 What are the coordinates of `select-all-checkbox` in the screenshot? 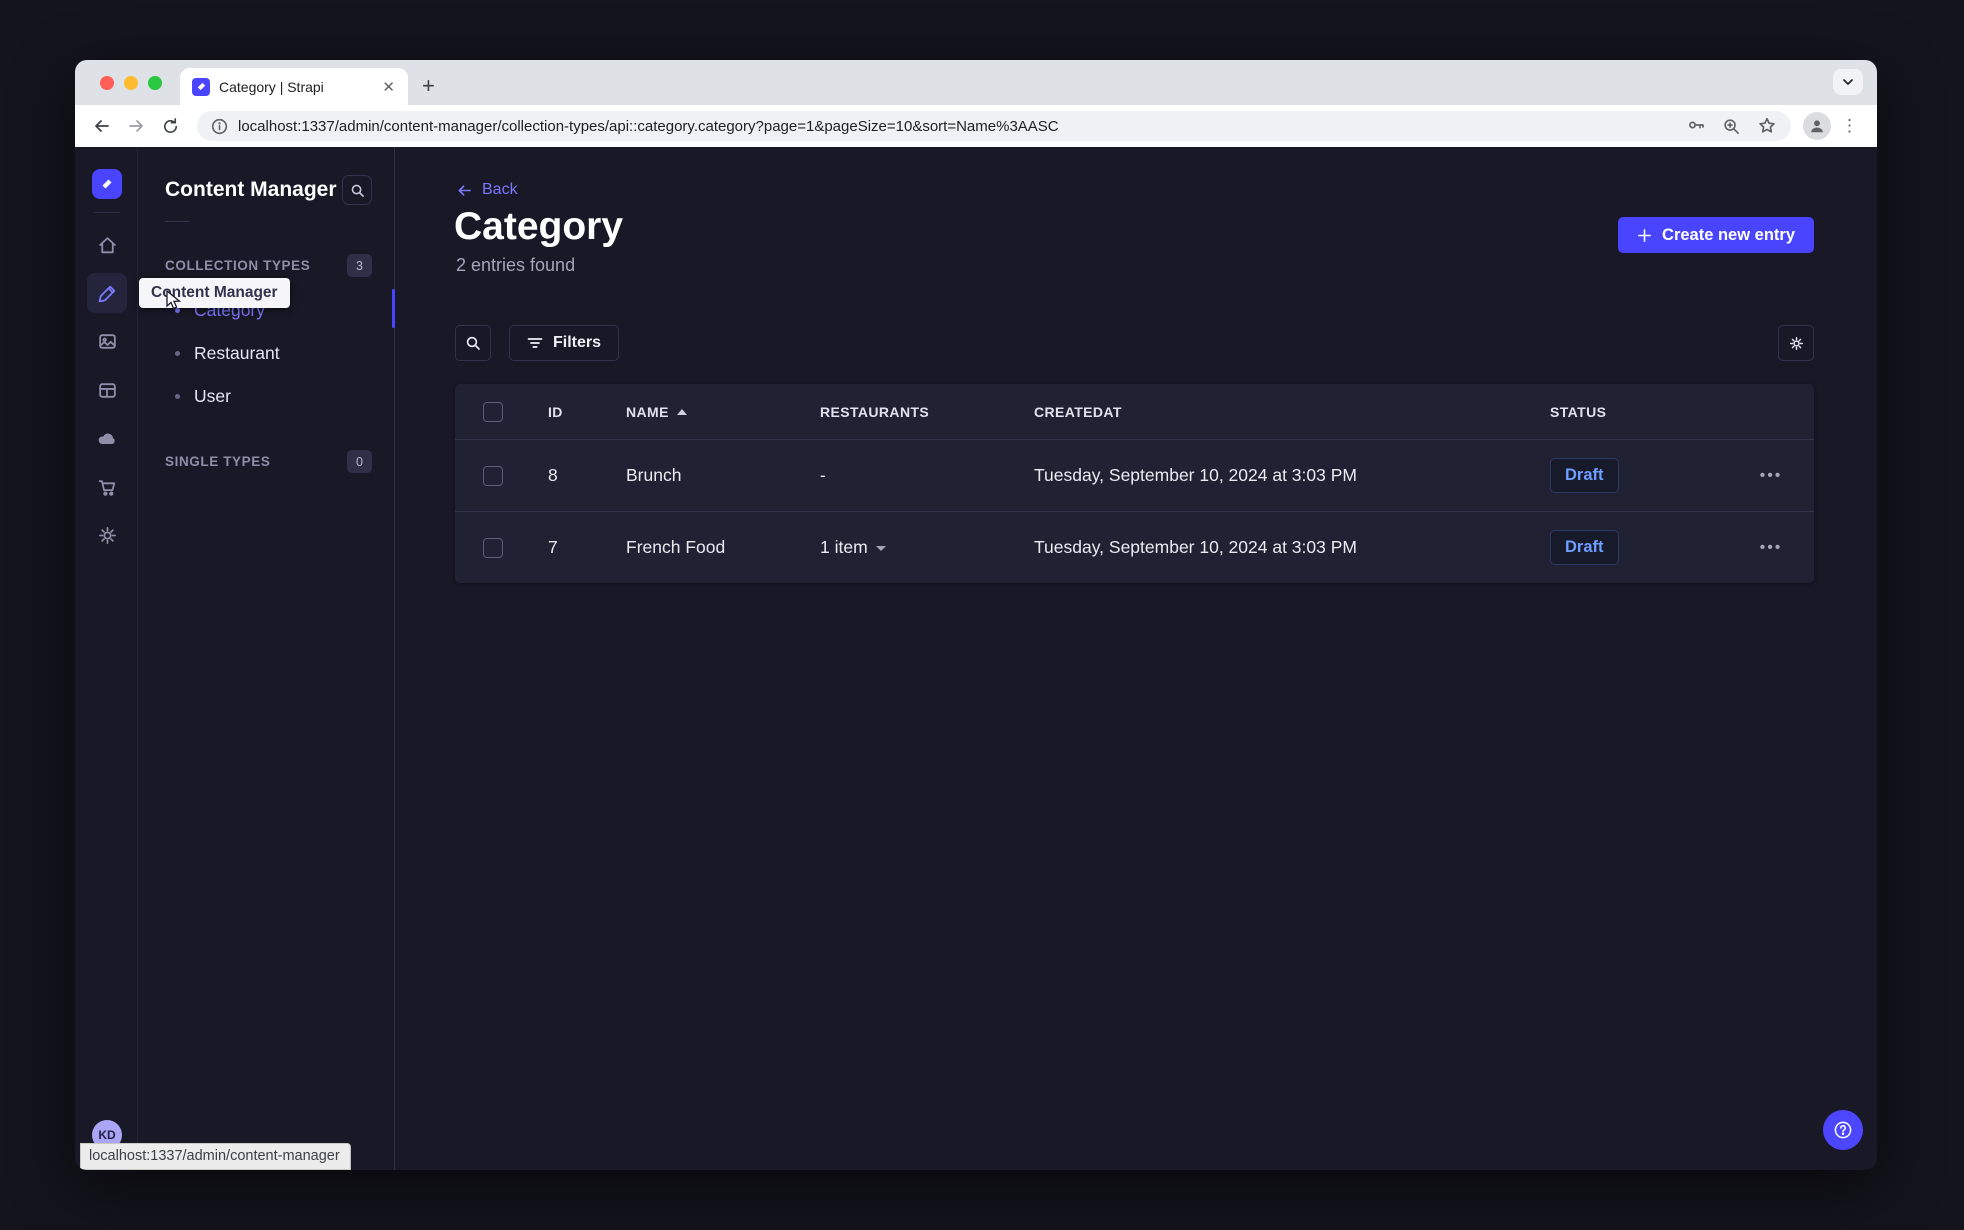 It's located at (493, 411).